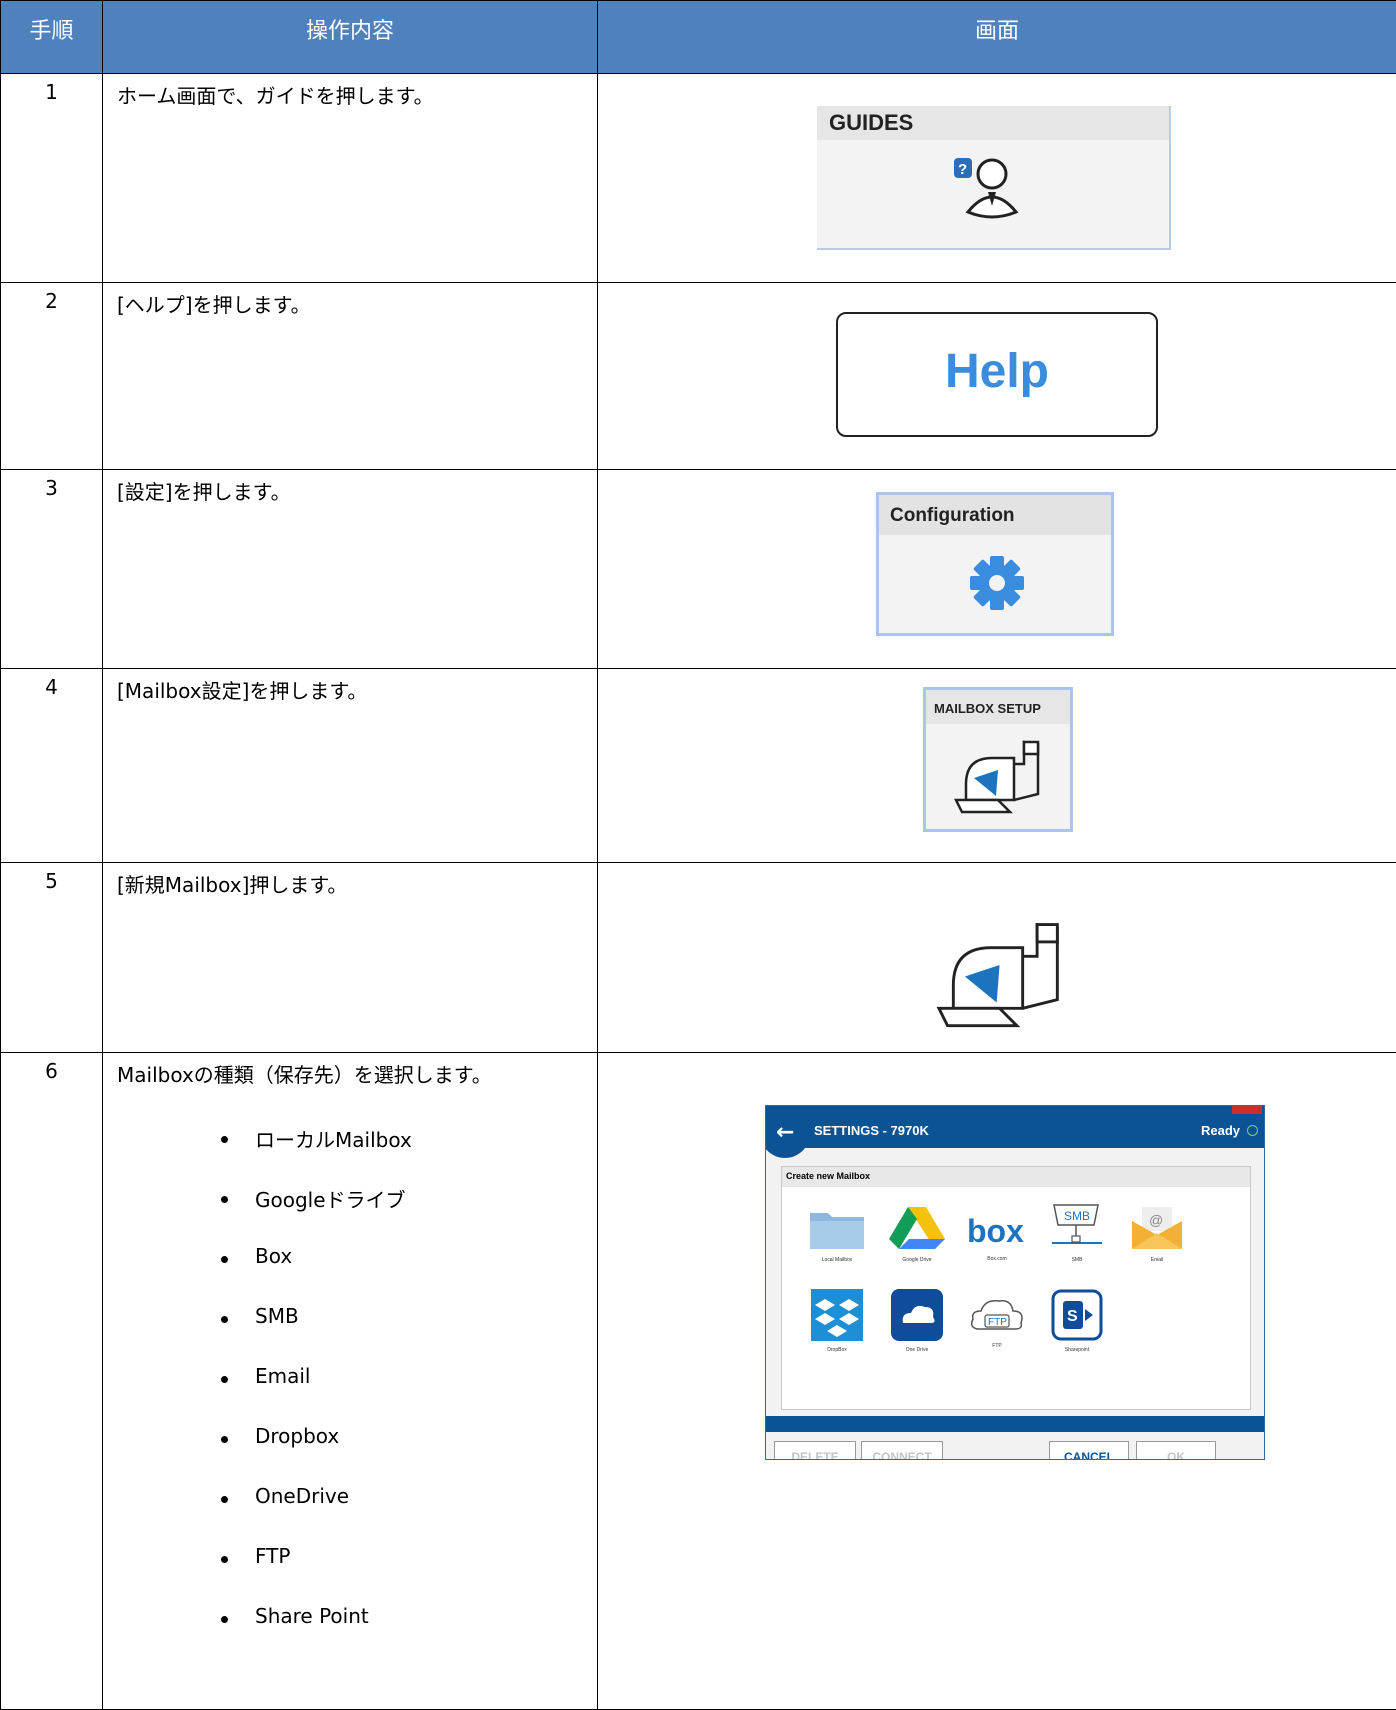  I want to click on list-item: Box, so click(350, 1260).